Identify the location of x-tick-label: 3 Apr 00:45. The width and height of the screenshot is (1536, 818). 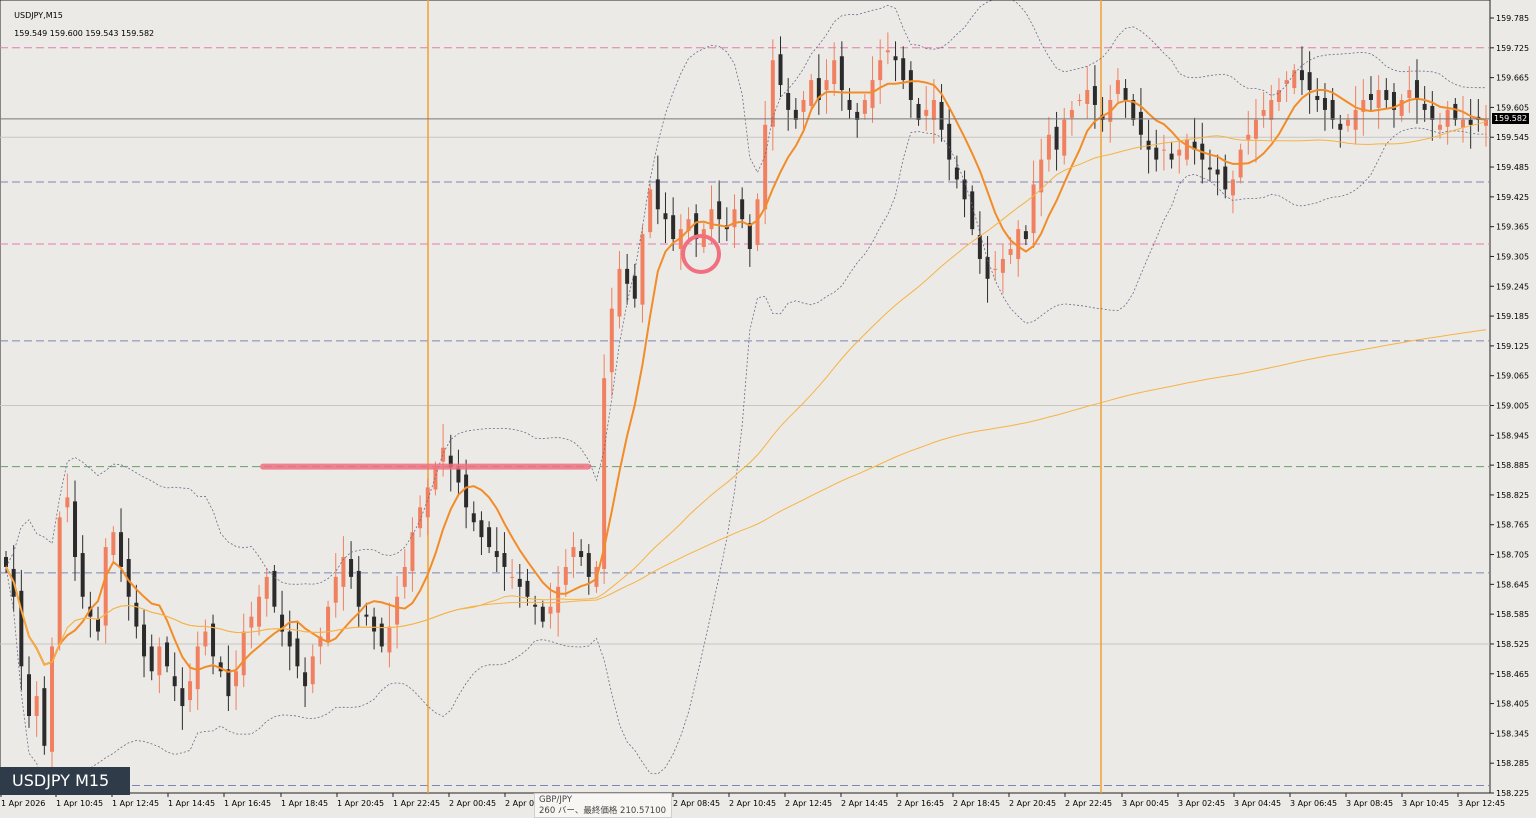
(1145, 803).